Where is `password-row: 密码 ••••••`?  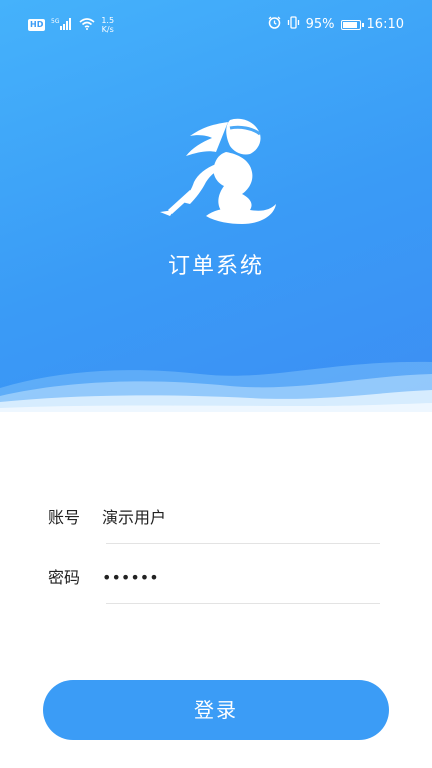
password-row: 密码 •••••• is located at coordinates (214, 596).